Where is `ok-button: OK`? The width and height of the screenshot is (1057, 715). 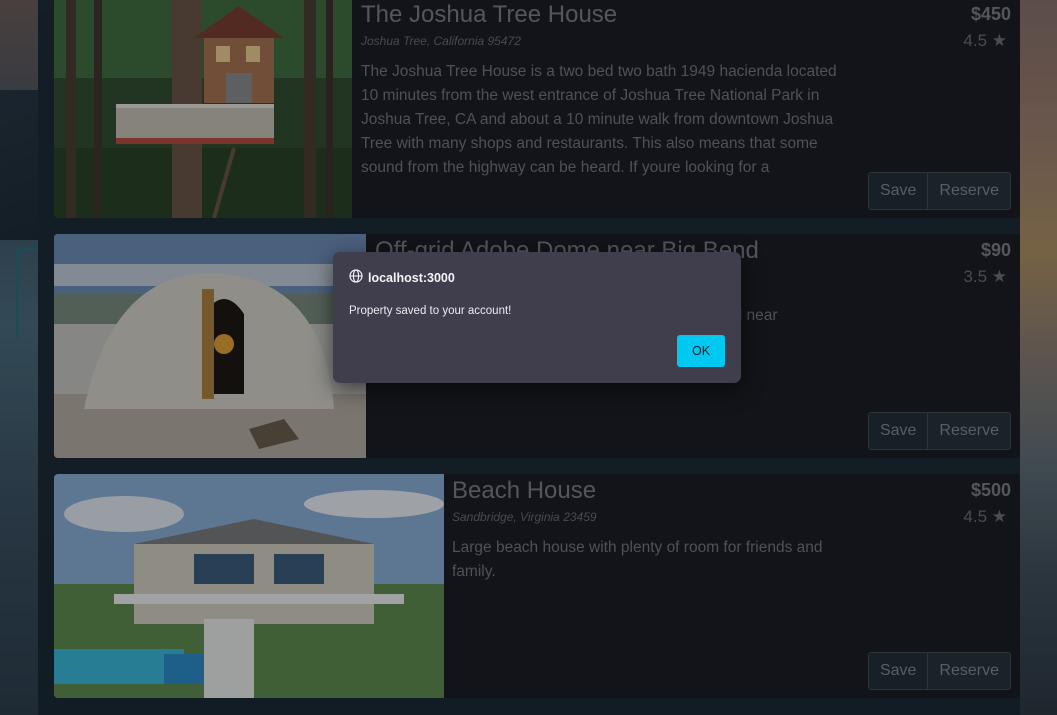 ok-button: OK is located at coordinates (701, 351).